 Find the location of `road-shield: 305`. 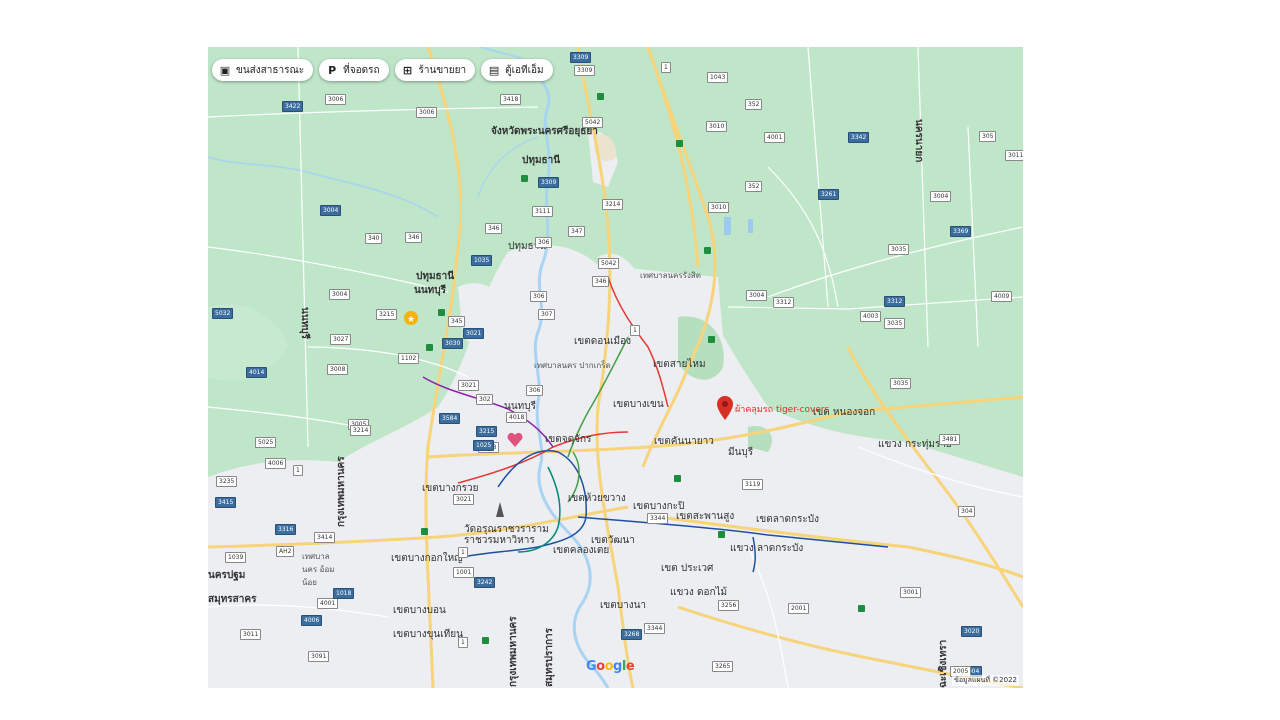

road-shield: 305 is located at coordinates (988, 136).